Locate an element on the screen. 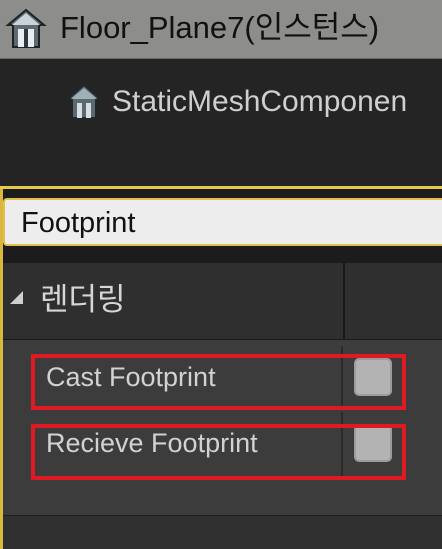 This screenshot has width=442, height=549. property-row-recieve-footprint: Recieve Footprint is located at coordinates (222, 444).